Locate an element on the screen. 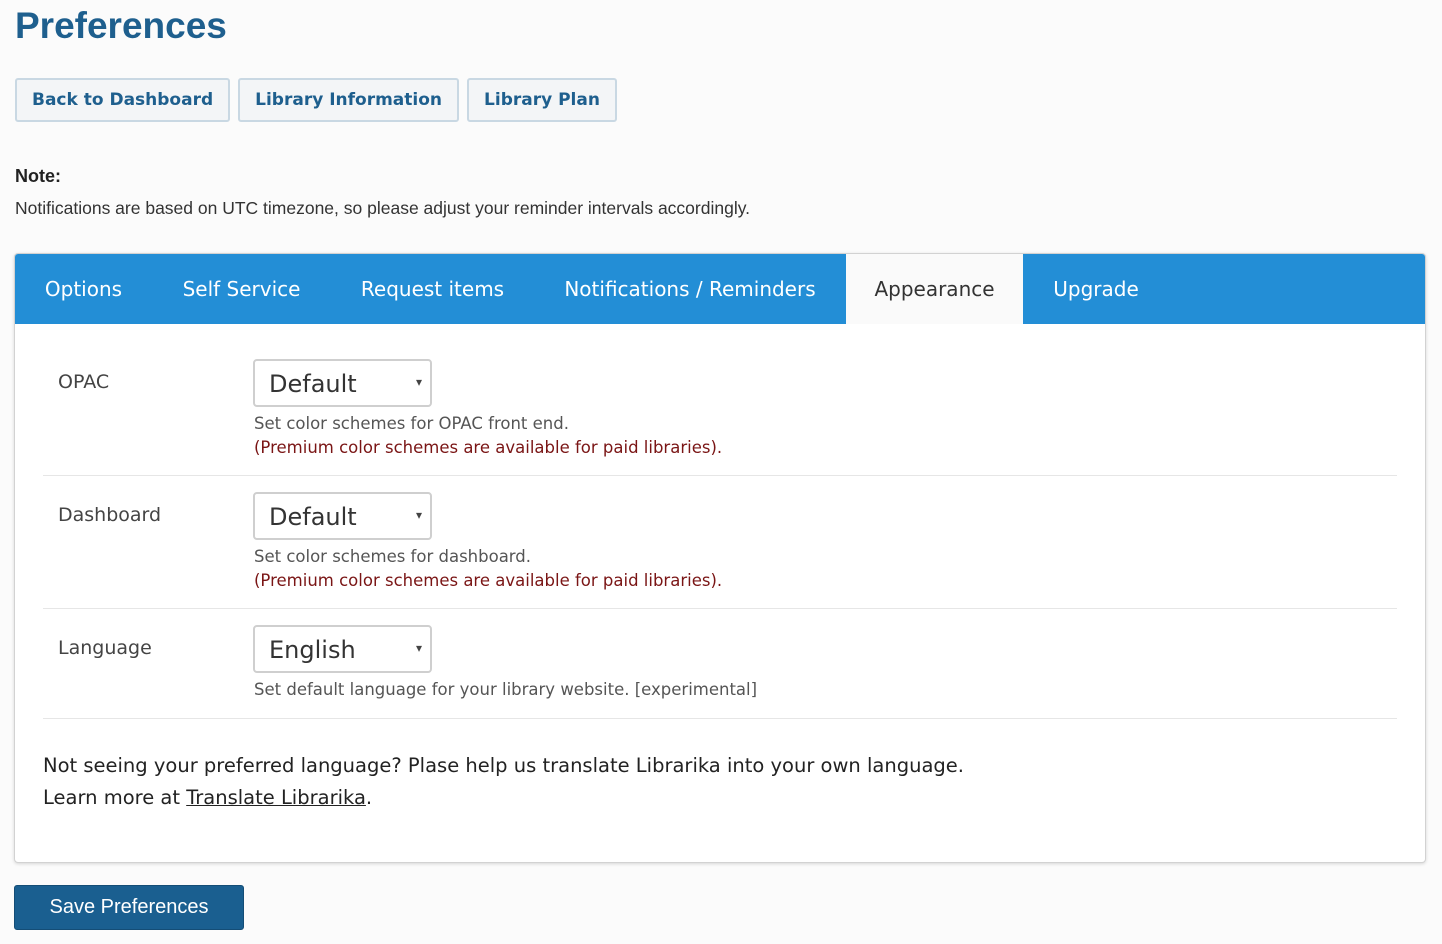 This screenshot has height=944, width=1442. tab-request-items: Request items is located at coordinates (432, 289).